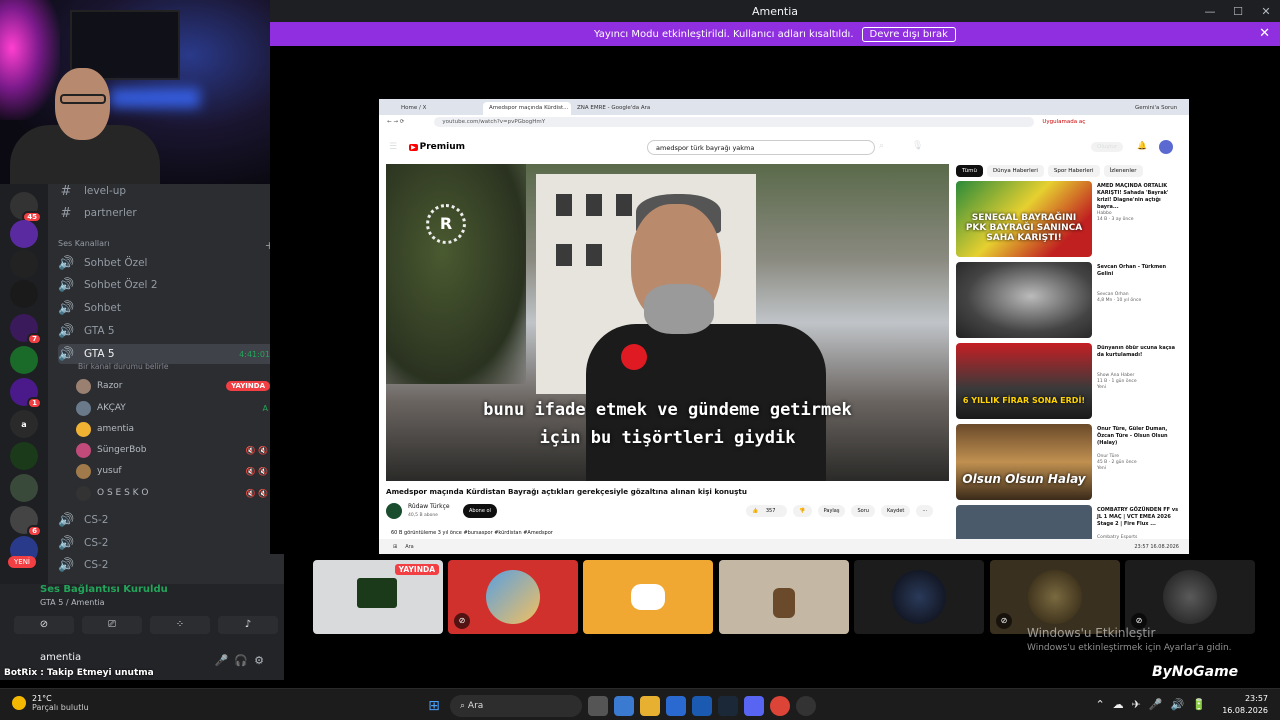 Image resolution: width=1280 pixels, height=720 pixels. What do you see at coordinates (176, 429) in the screenshot?
I see `voice-user: amentia` at bounding box center [176, 429].